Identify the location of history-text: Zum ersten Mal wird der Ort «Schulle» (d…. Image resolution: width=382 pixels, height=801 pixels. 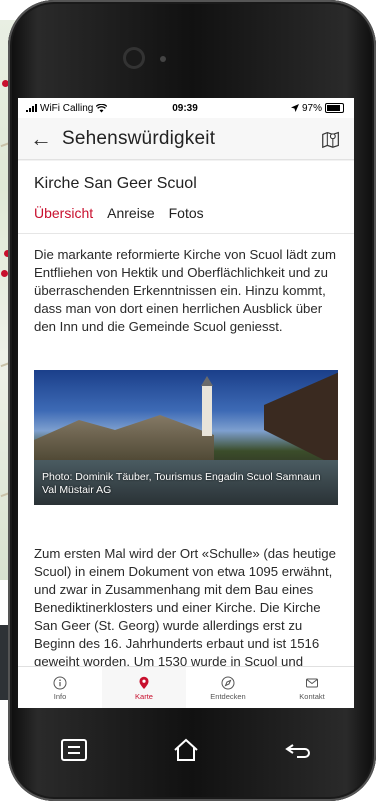
(185, 606).